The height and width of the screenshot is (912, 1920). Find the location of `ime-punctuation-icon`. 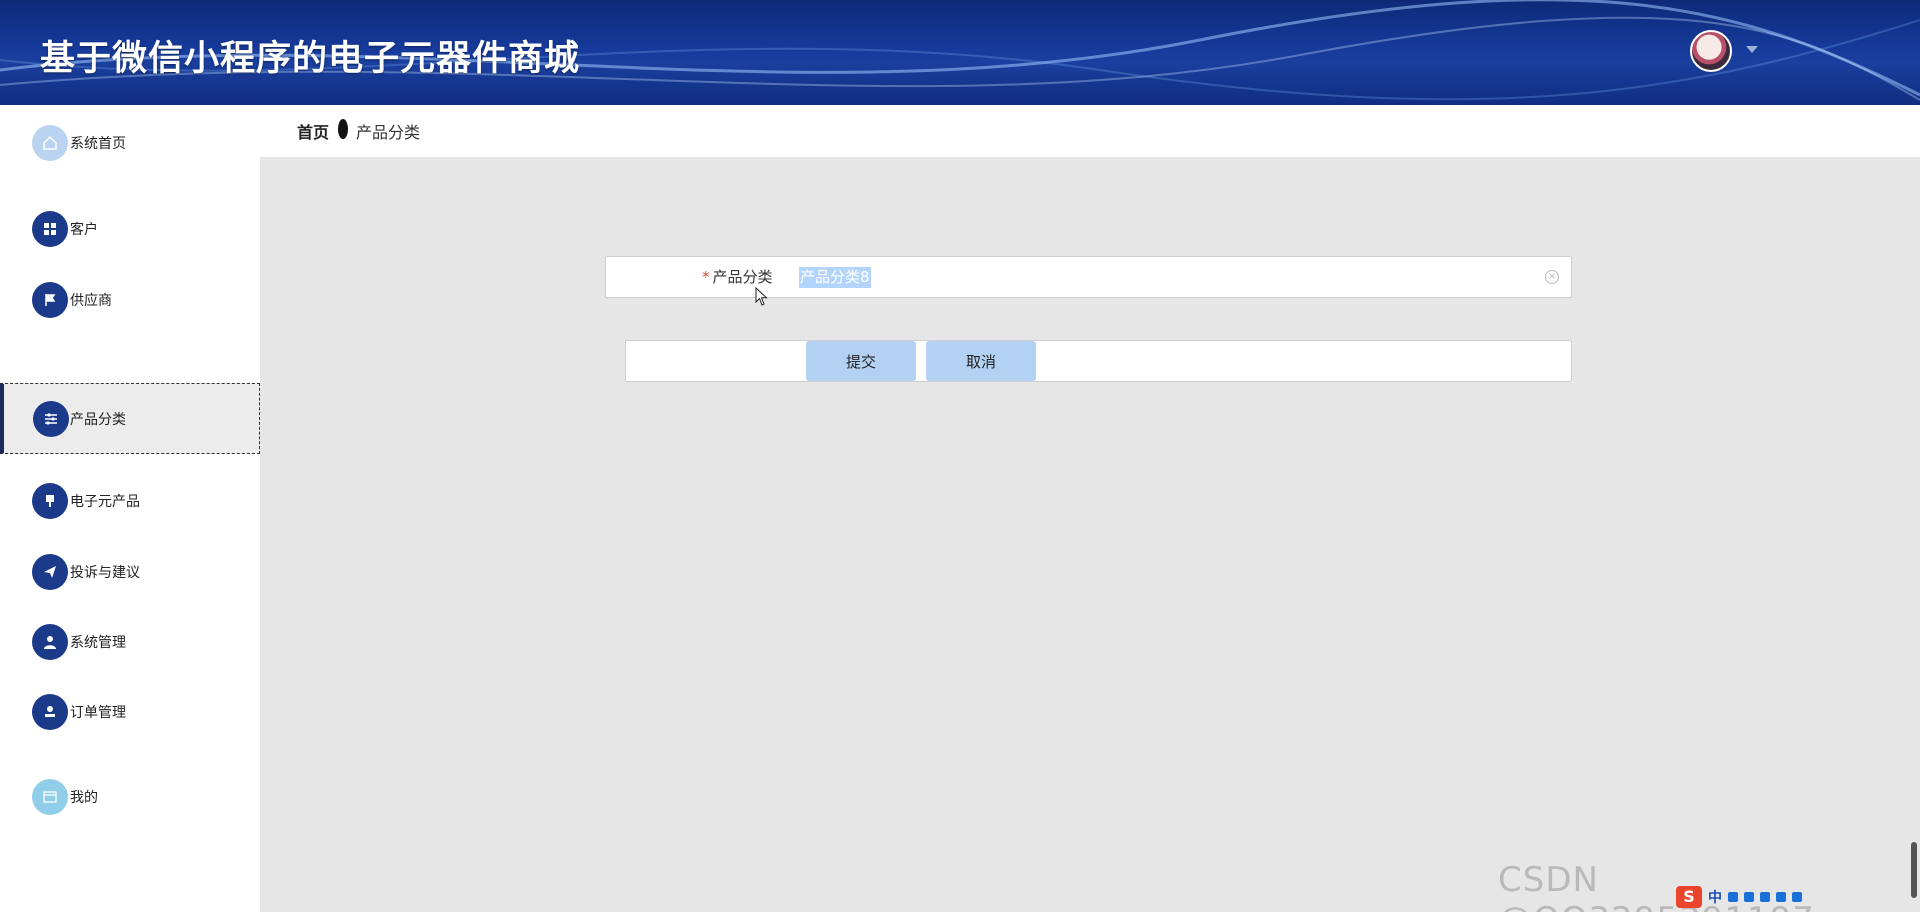

ime-punctuation-icon is located at coordinates (1733, 897).